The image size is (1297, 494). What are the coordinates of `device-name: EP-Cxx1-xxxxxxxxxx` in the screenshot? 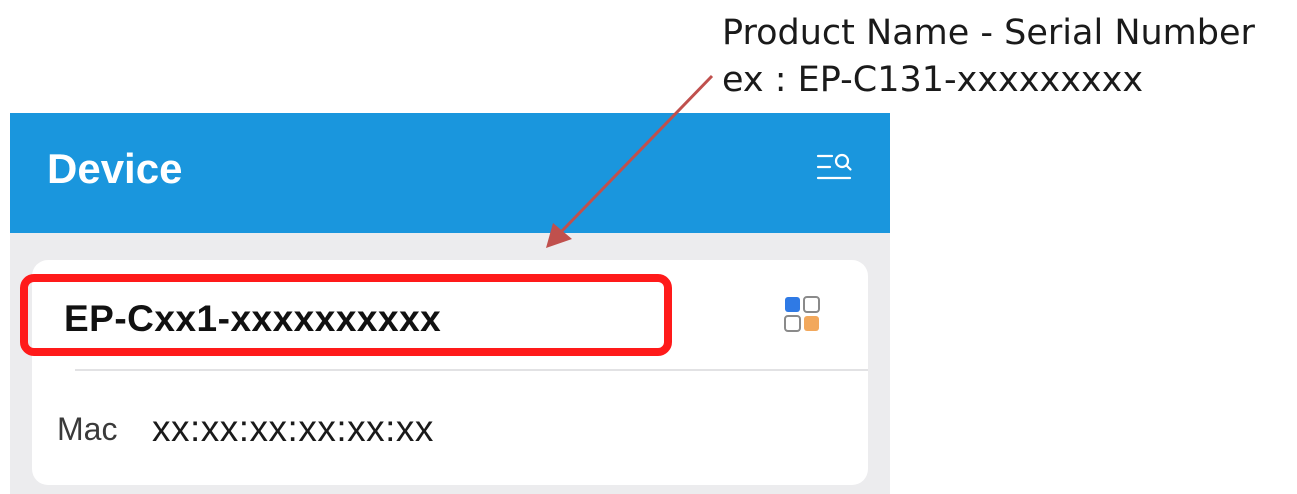 It's located at (253, 318).